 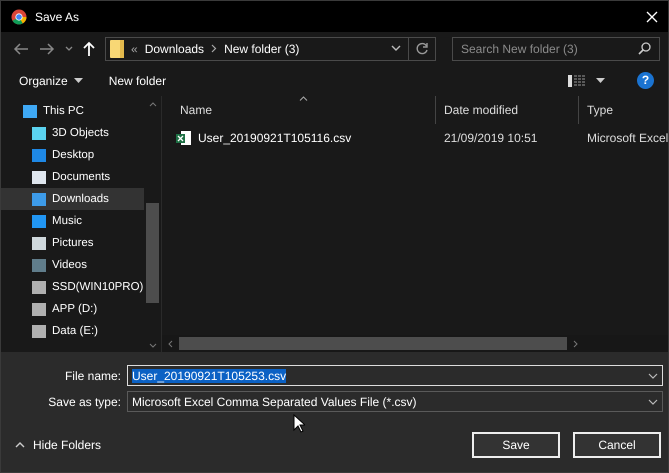 What do you see at coordinates (72, 265) in the screenshot?
I see `nav-item: Videos` at bounding box center [72, 265].